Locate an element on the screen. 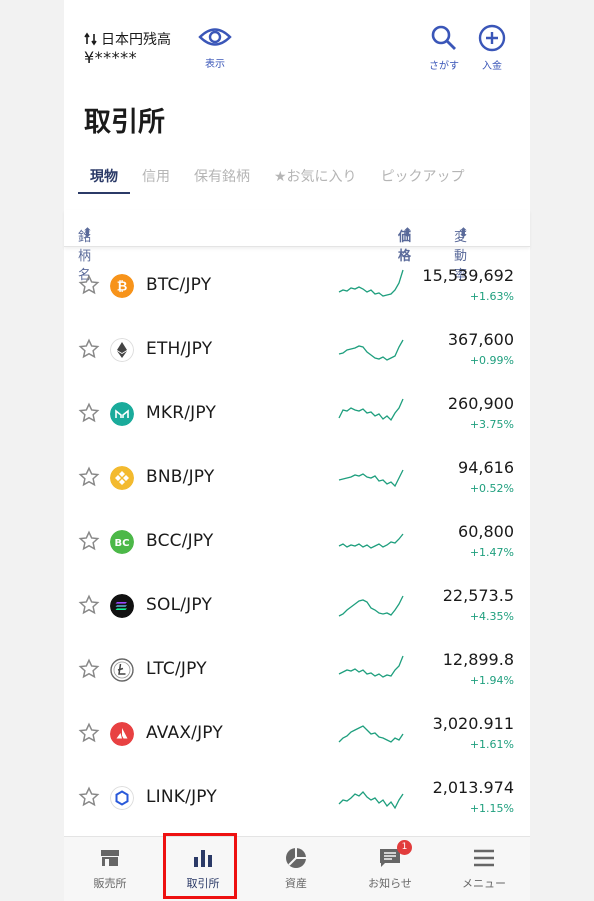 The height and width of the screenshot is (901, 594). svg-text: BC is located at coordinates (122, 543).